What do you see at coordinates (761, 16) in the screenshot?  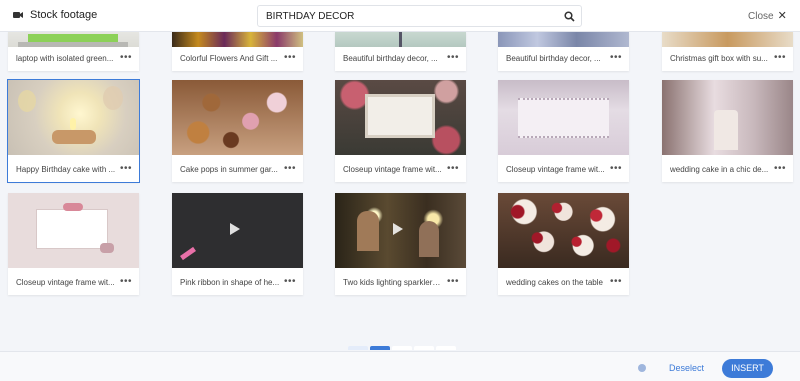 I see `close-label: Close` at bounding box center [761, 16].